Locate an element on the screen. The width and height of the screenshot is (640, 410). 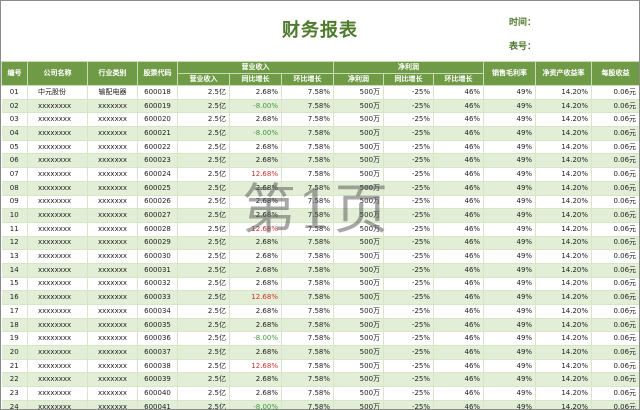
cell-row-id: 23 is located at coordinates (14, 393).